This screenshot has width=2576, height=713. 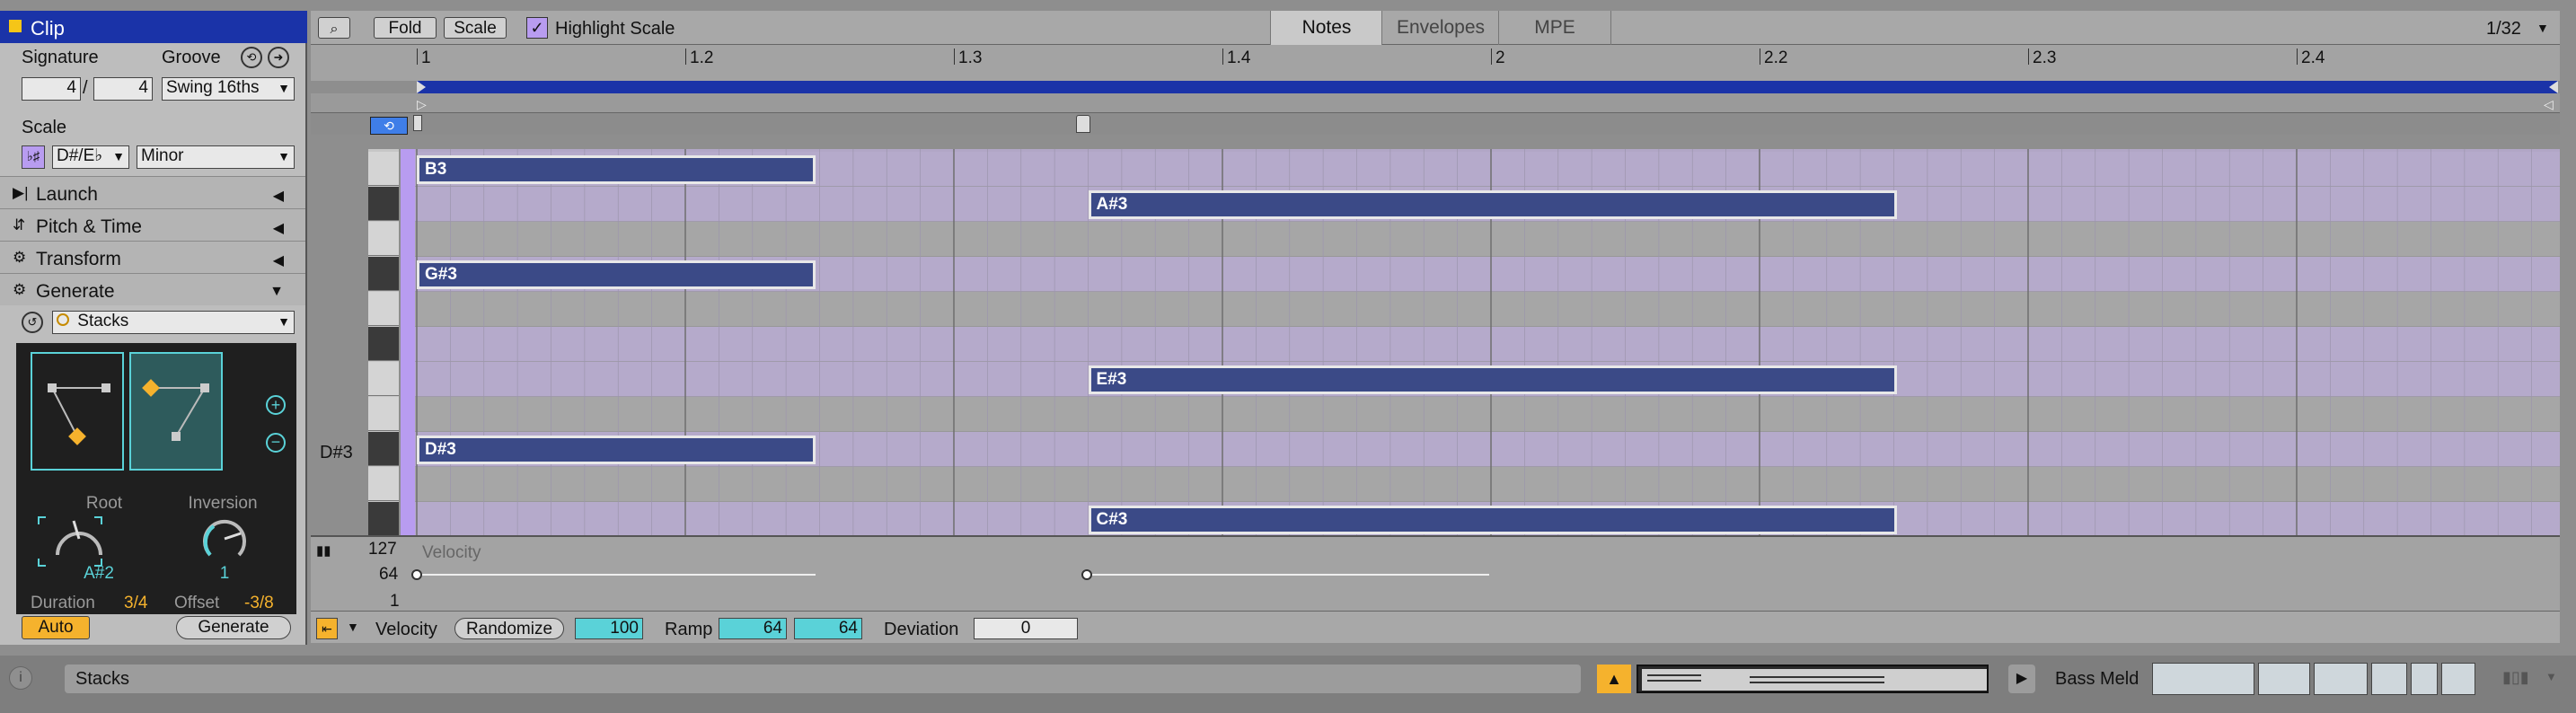 I want to click on note: B3, so click(x=616, y=169).